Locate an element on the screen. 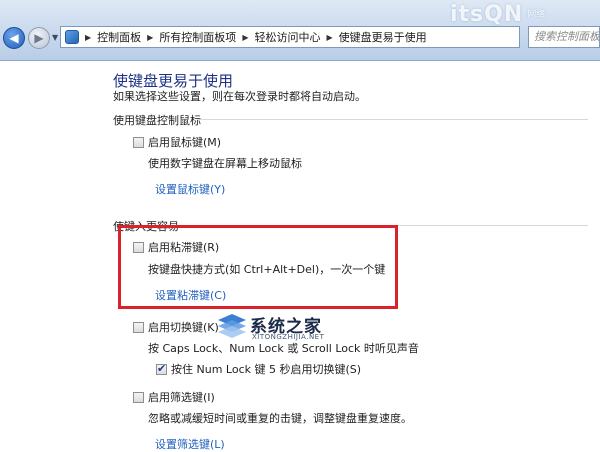 The width and height of the screenshot is (600, 452). breadcrumb-control-panel: 控制面板 is located at coordinates (119, 37).